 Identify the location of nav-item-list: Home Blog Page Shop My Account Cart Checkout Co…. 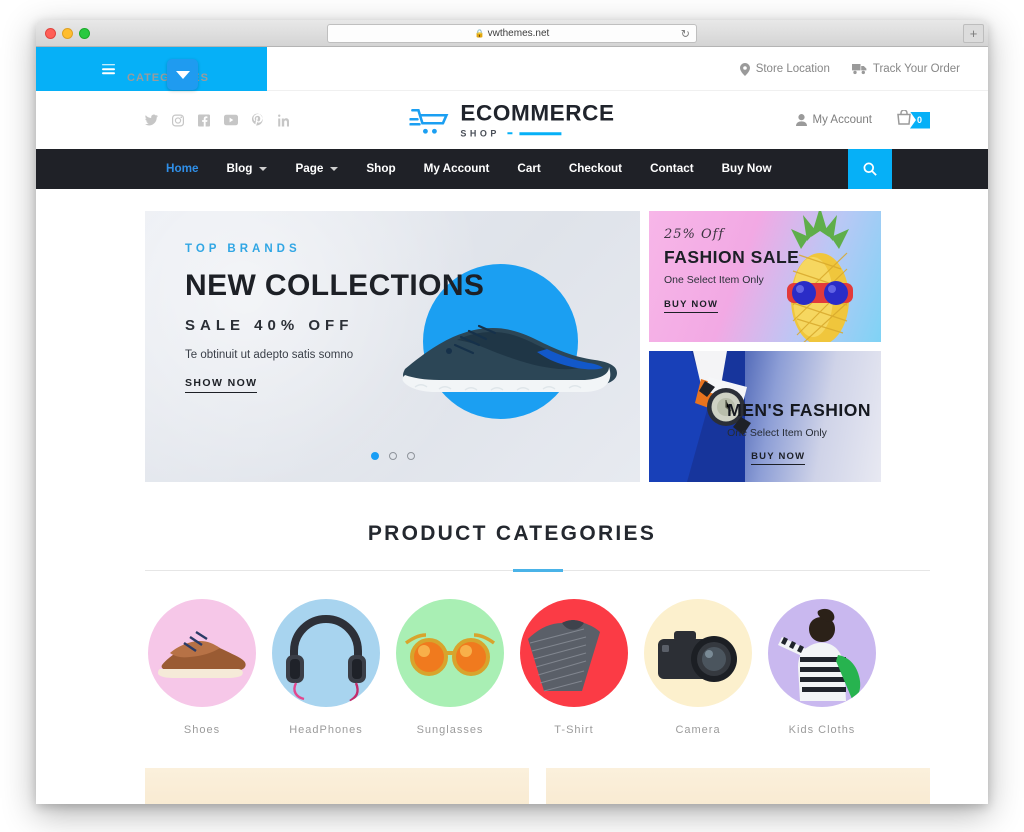
(469, 169).